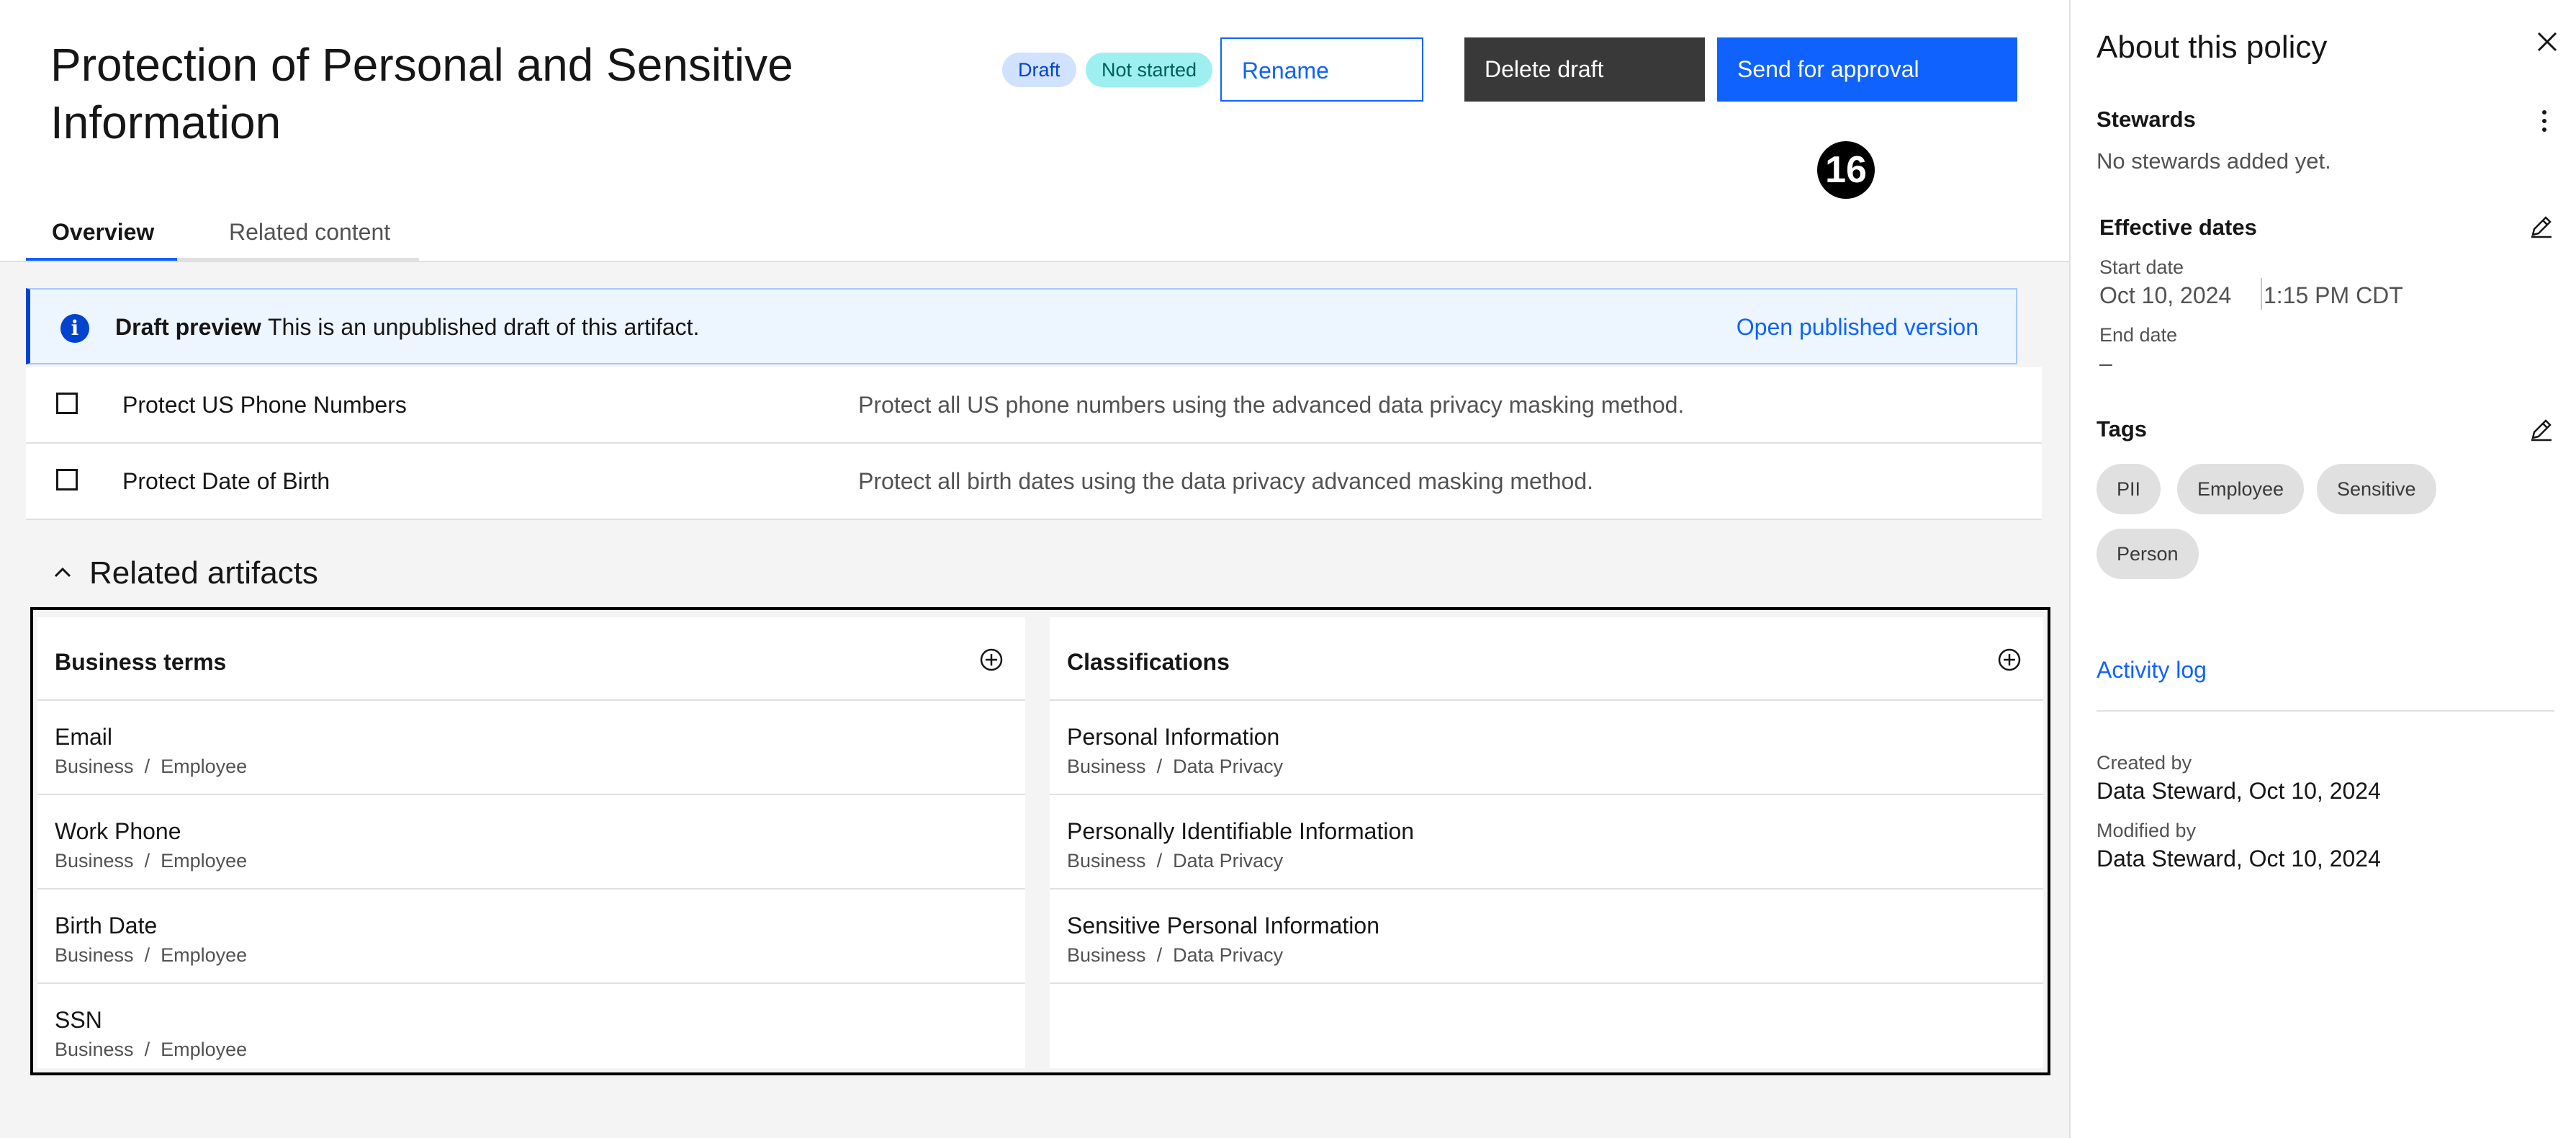 This screenshot has width=2576, height=1138. I want to click on open-published-version-link: Open published version, so click(1857, 327).